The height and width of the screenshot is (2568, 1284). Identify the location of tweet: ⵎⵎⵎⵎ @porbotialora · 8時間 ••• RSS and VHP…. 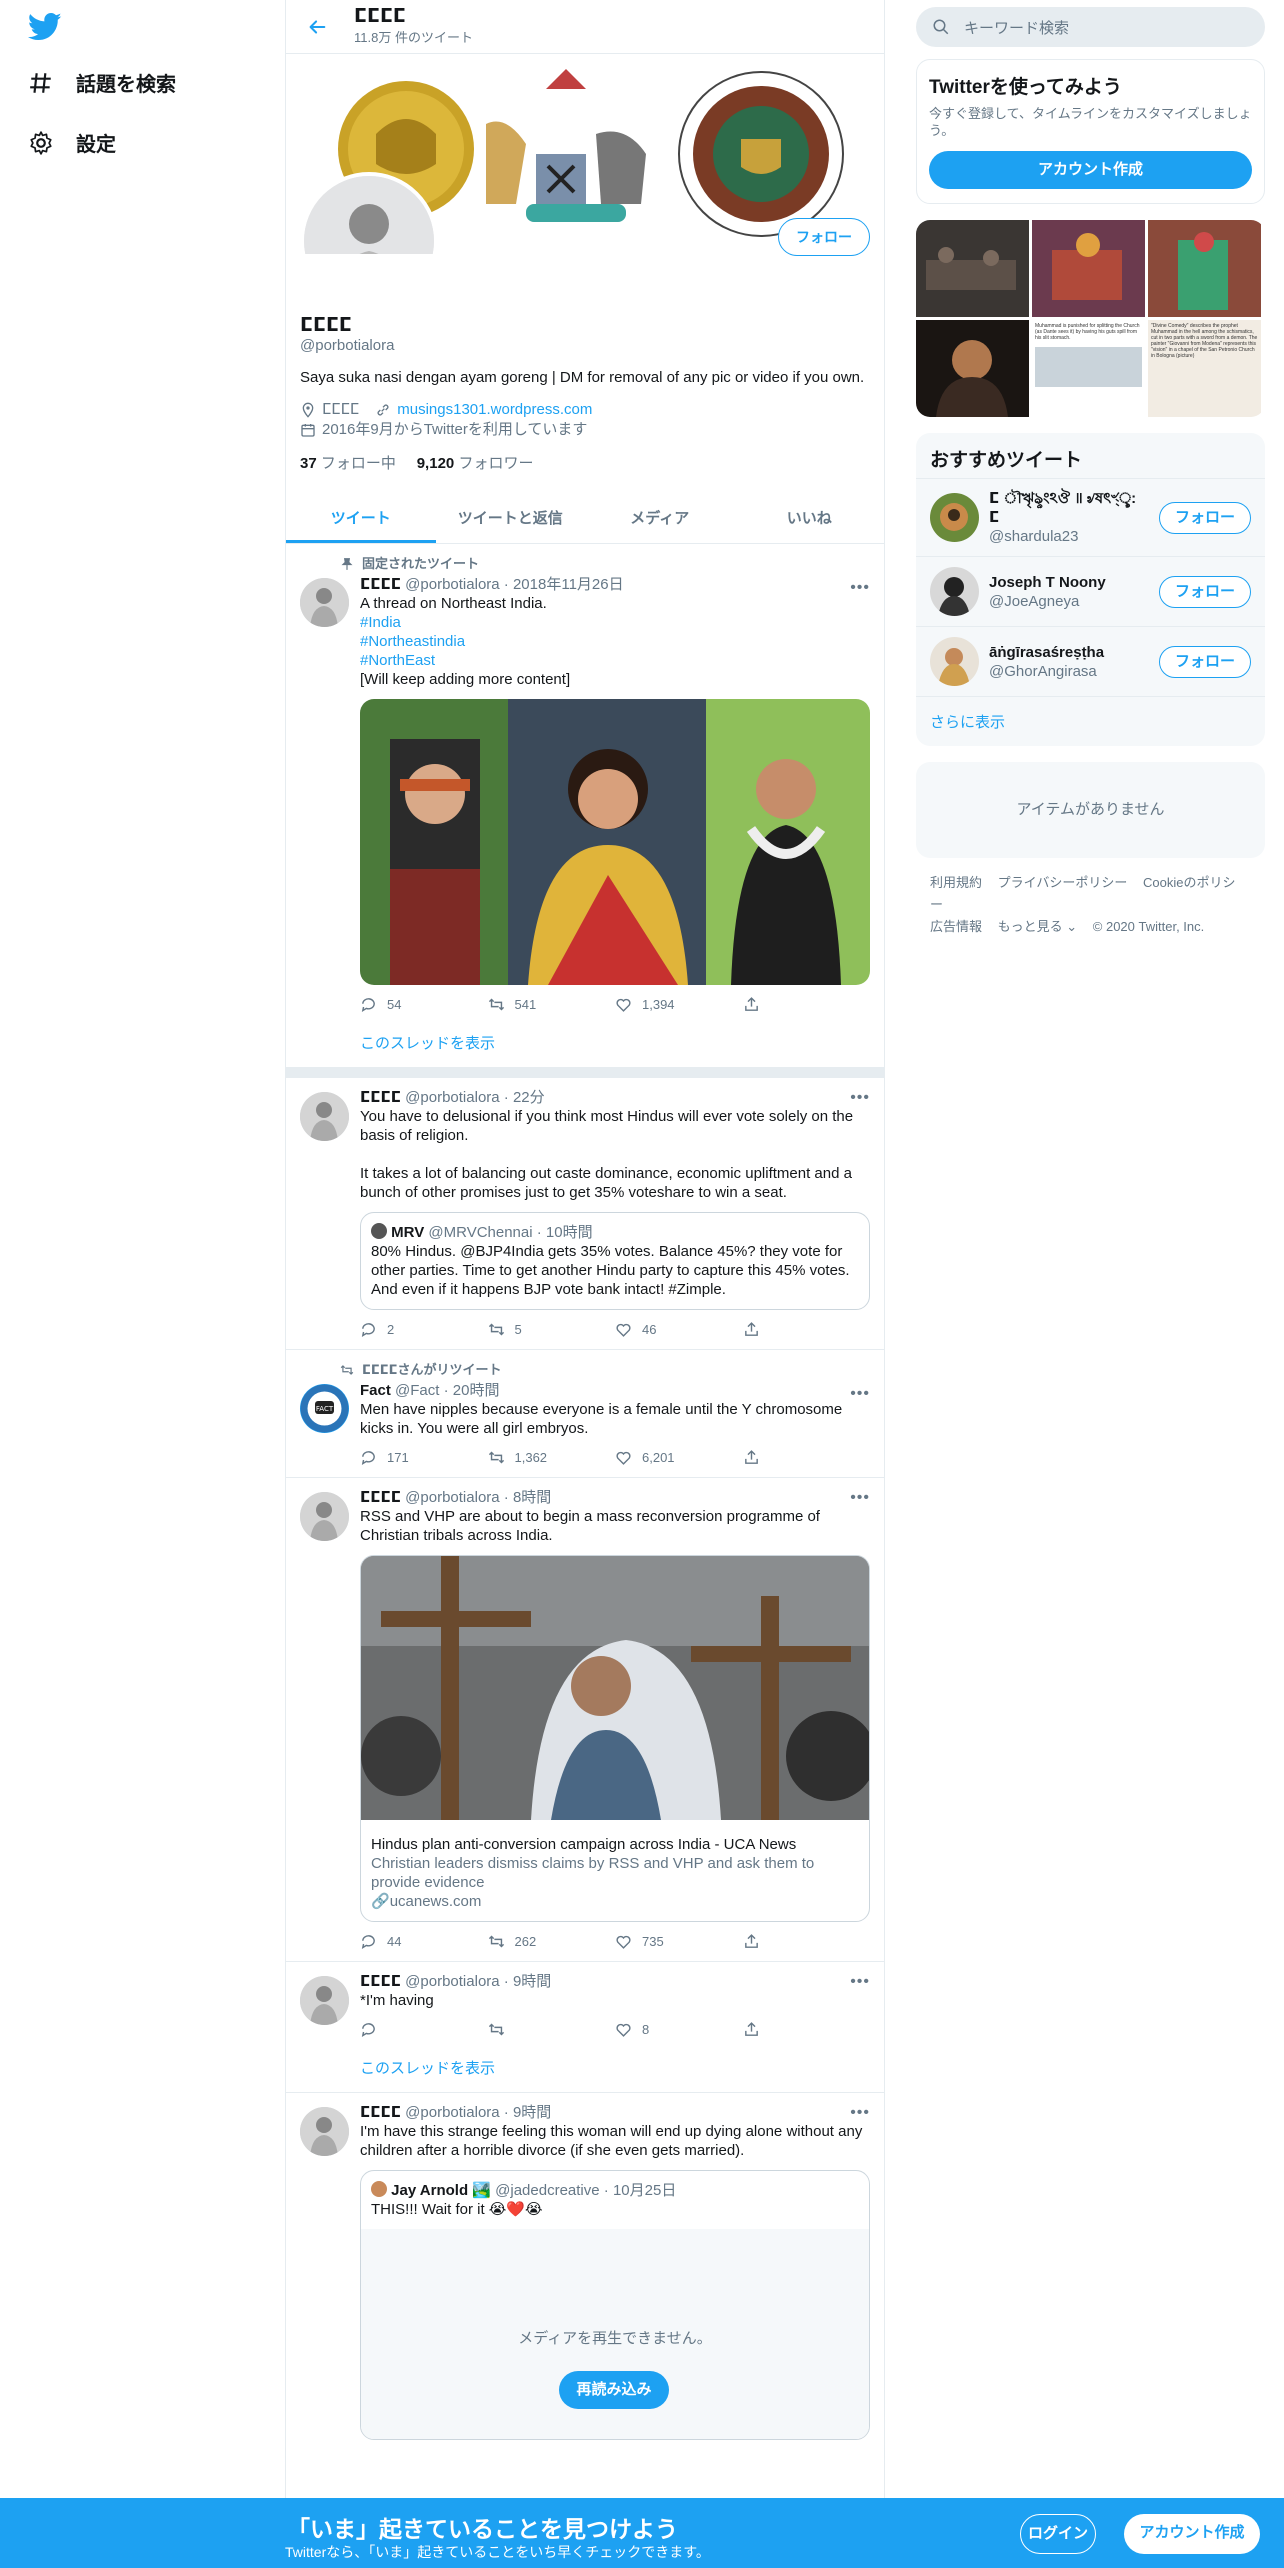
(585, 1720).